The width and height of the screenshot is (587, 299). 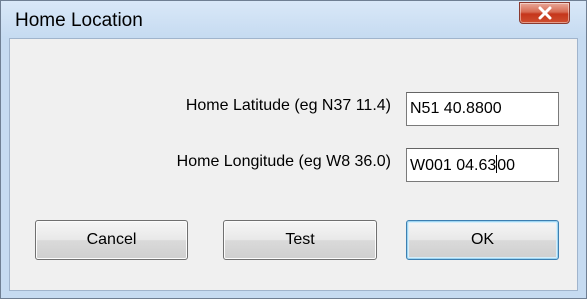 What do you see at coordinates (283, 161) in the screenshot?
I see `longitude-label: Home Longitude (eg W8 36.0)` at bounding box center [283, 161].